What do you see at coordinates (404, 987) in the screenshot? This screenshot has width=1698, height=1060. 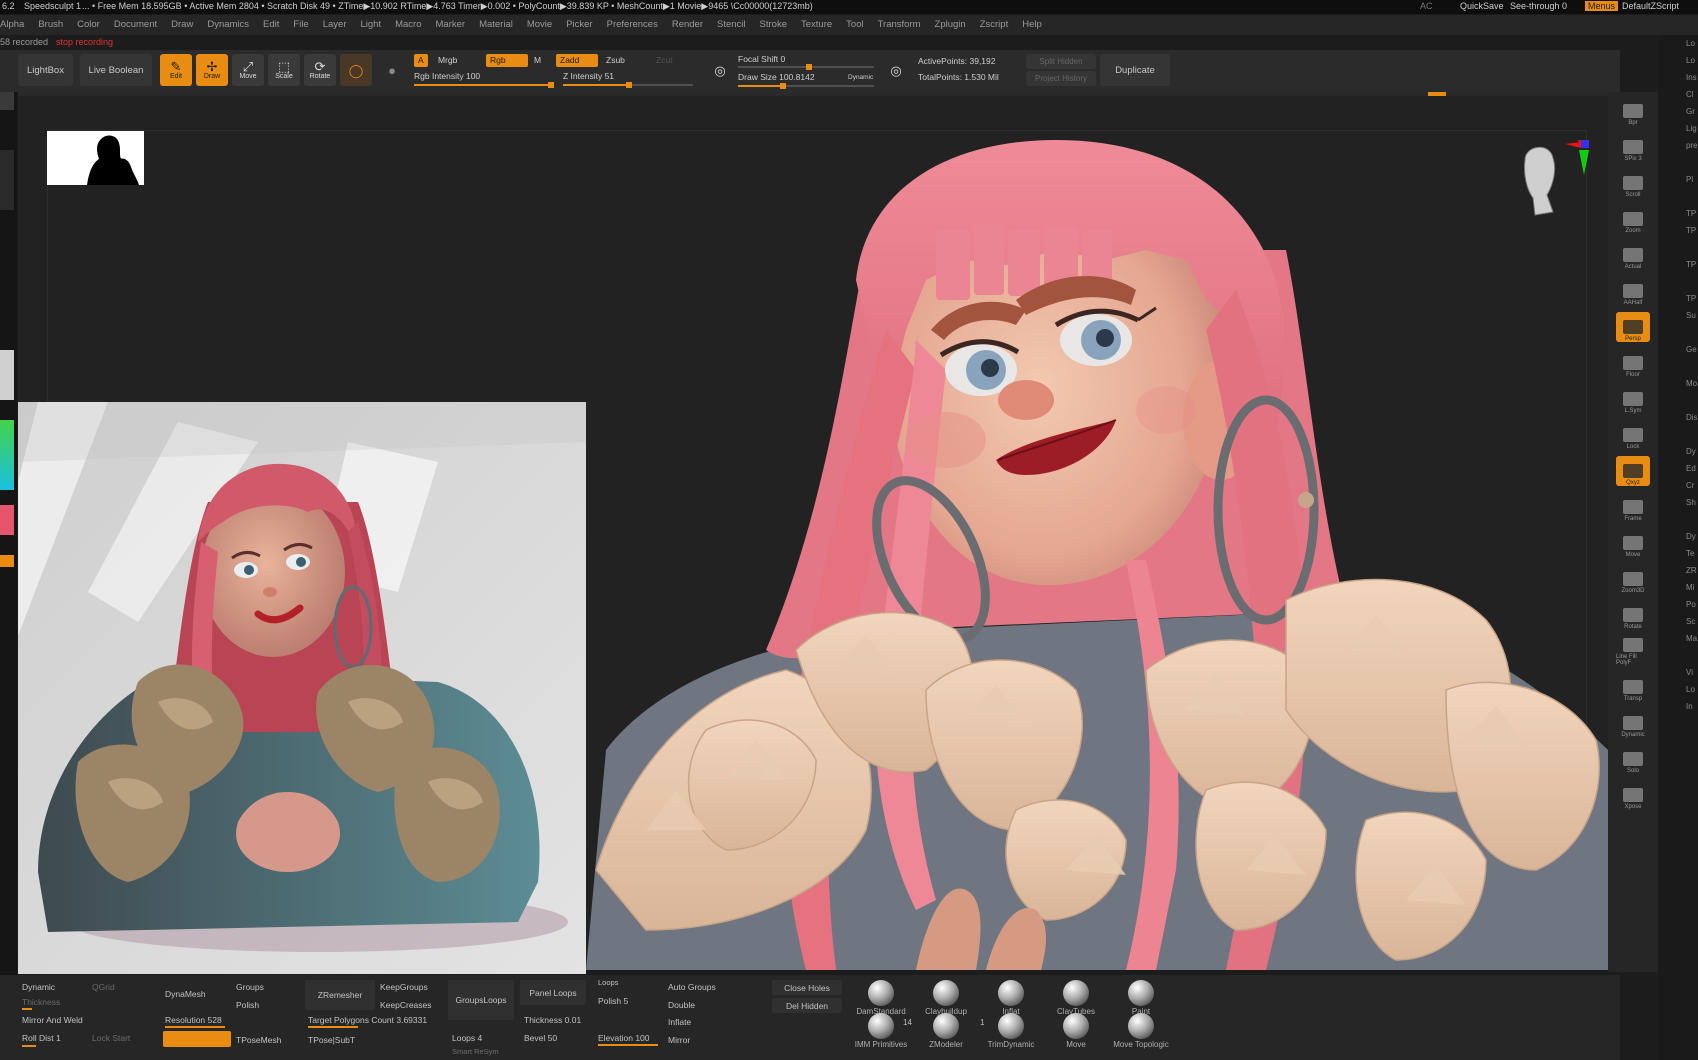 I see `keepgroups-toggle: KeepGroups` at bounding box center [404, 987].